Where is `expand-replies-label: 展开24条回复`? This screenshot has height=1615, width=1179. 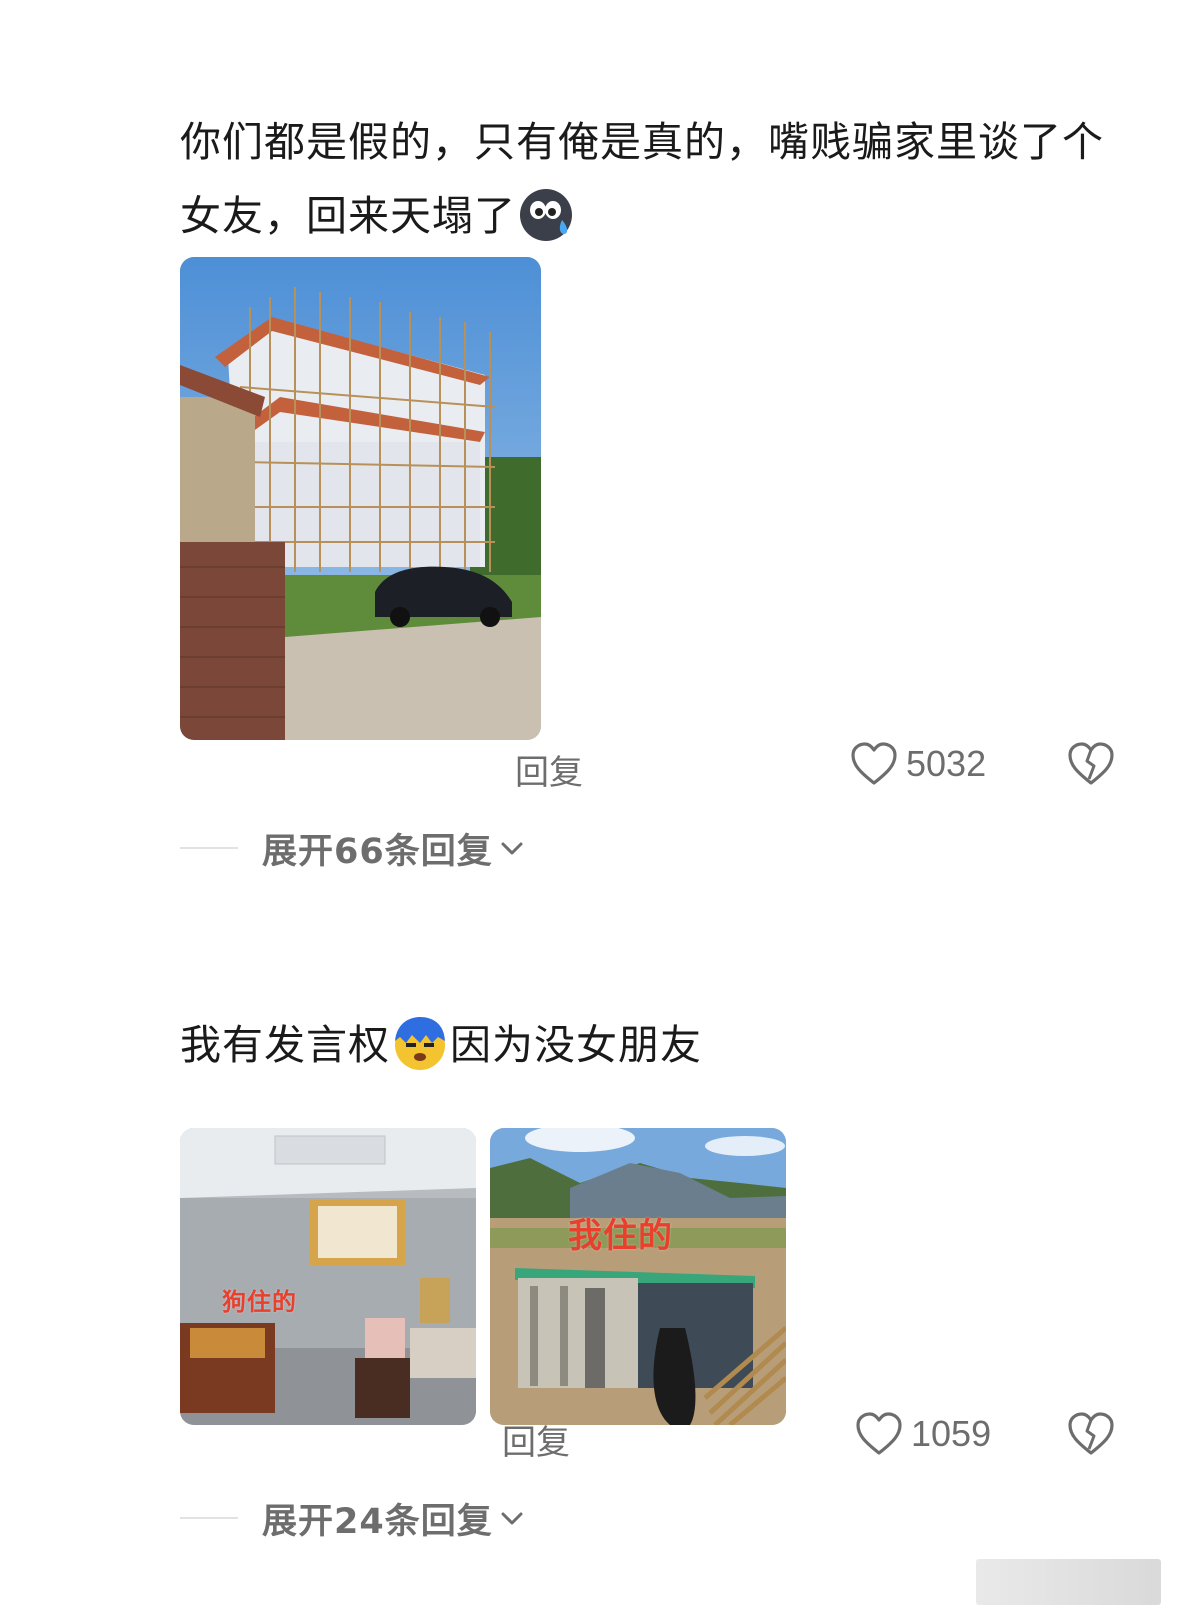
expand-replies-label: 展开24条回复 is located at coordinates (377, 1521).